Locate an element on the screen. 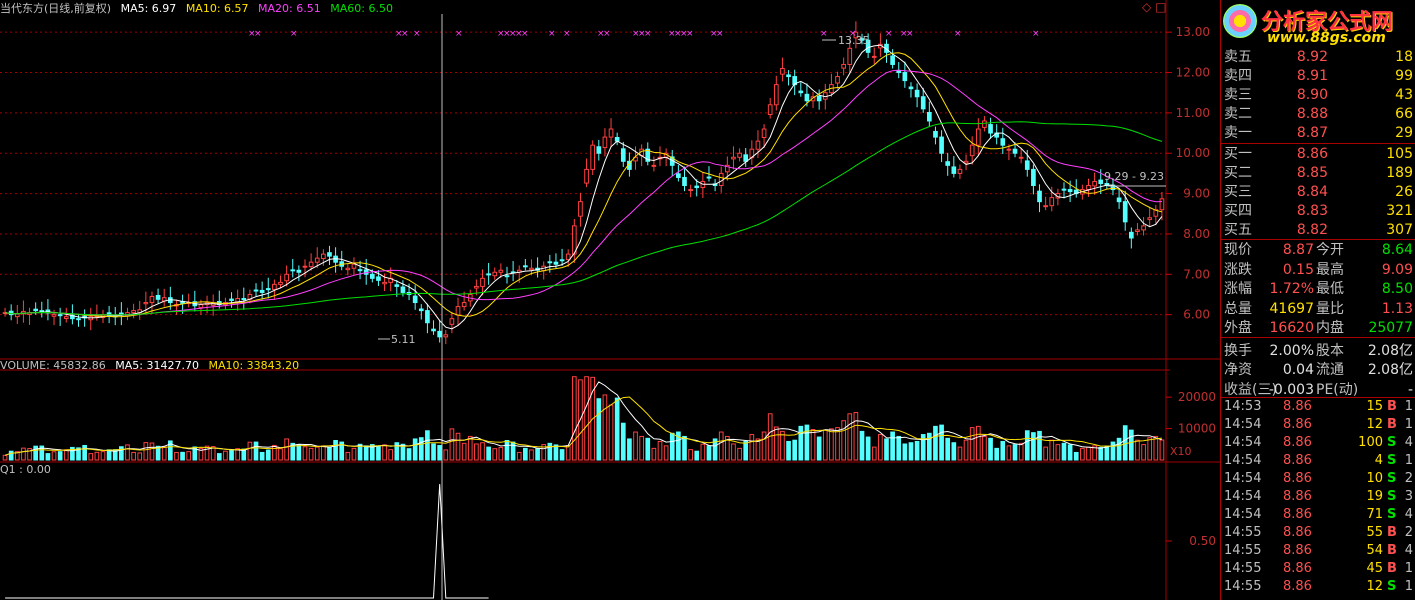  tick-row: 14:54 8.86 71 S 4 is located at coordinates (1318, 515).